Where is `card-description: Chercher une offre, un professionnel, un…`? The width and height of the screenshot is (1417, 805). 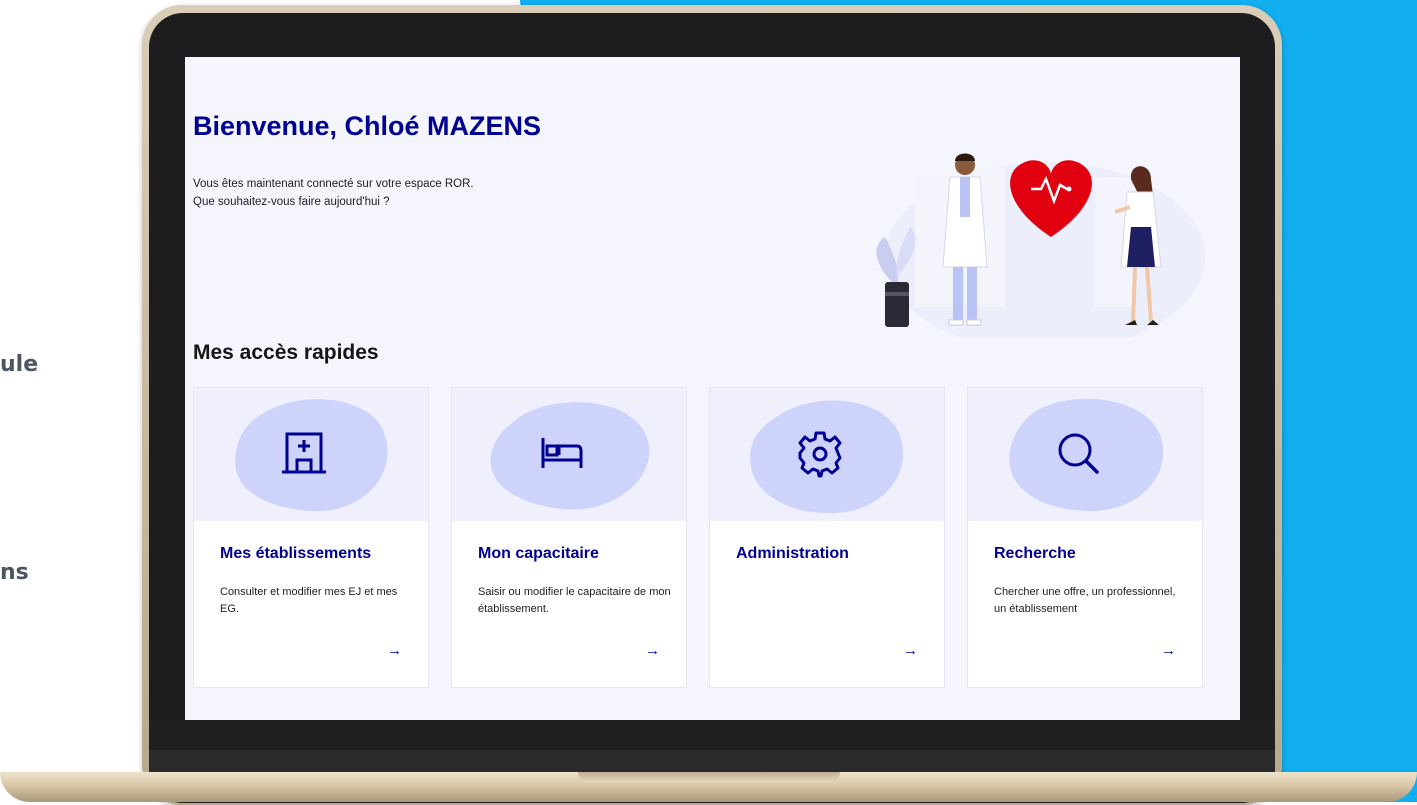
card-description: Chercher une offre, un professionnel, un… is located at coordinates (1085, 600).